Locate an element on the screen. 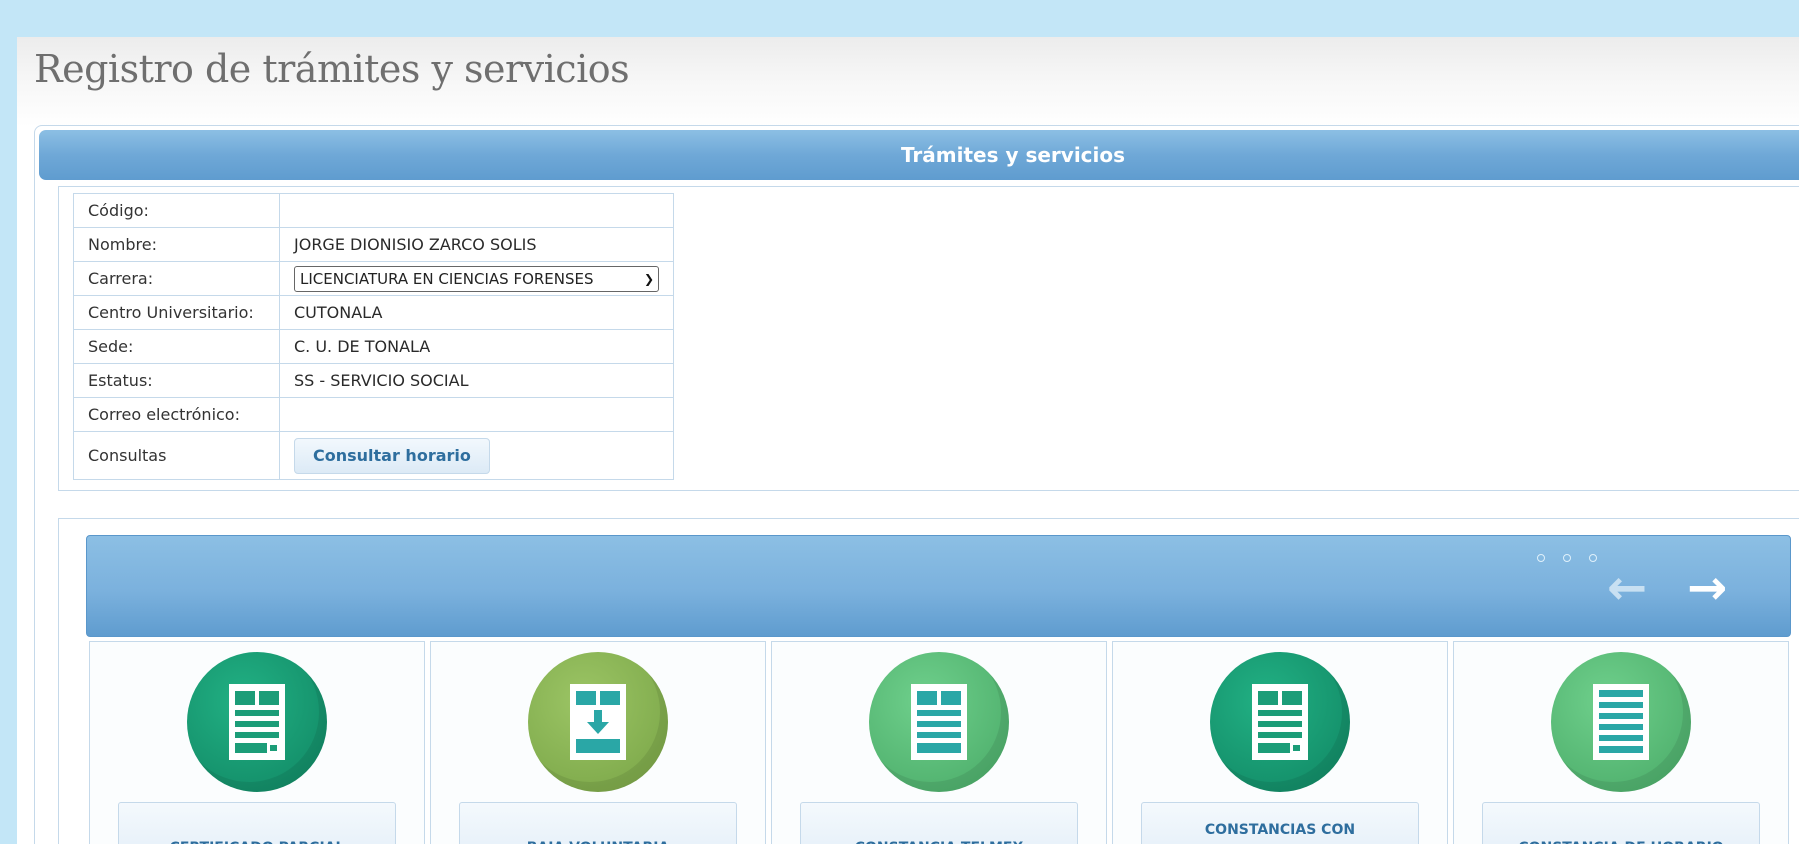  info-row-correo: Correo electrónico: is located at coordinates (373, 414).